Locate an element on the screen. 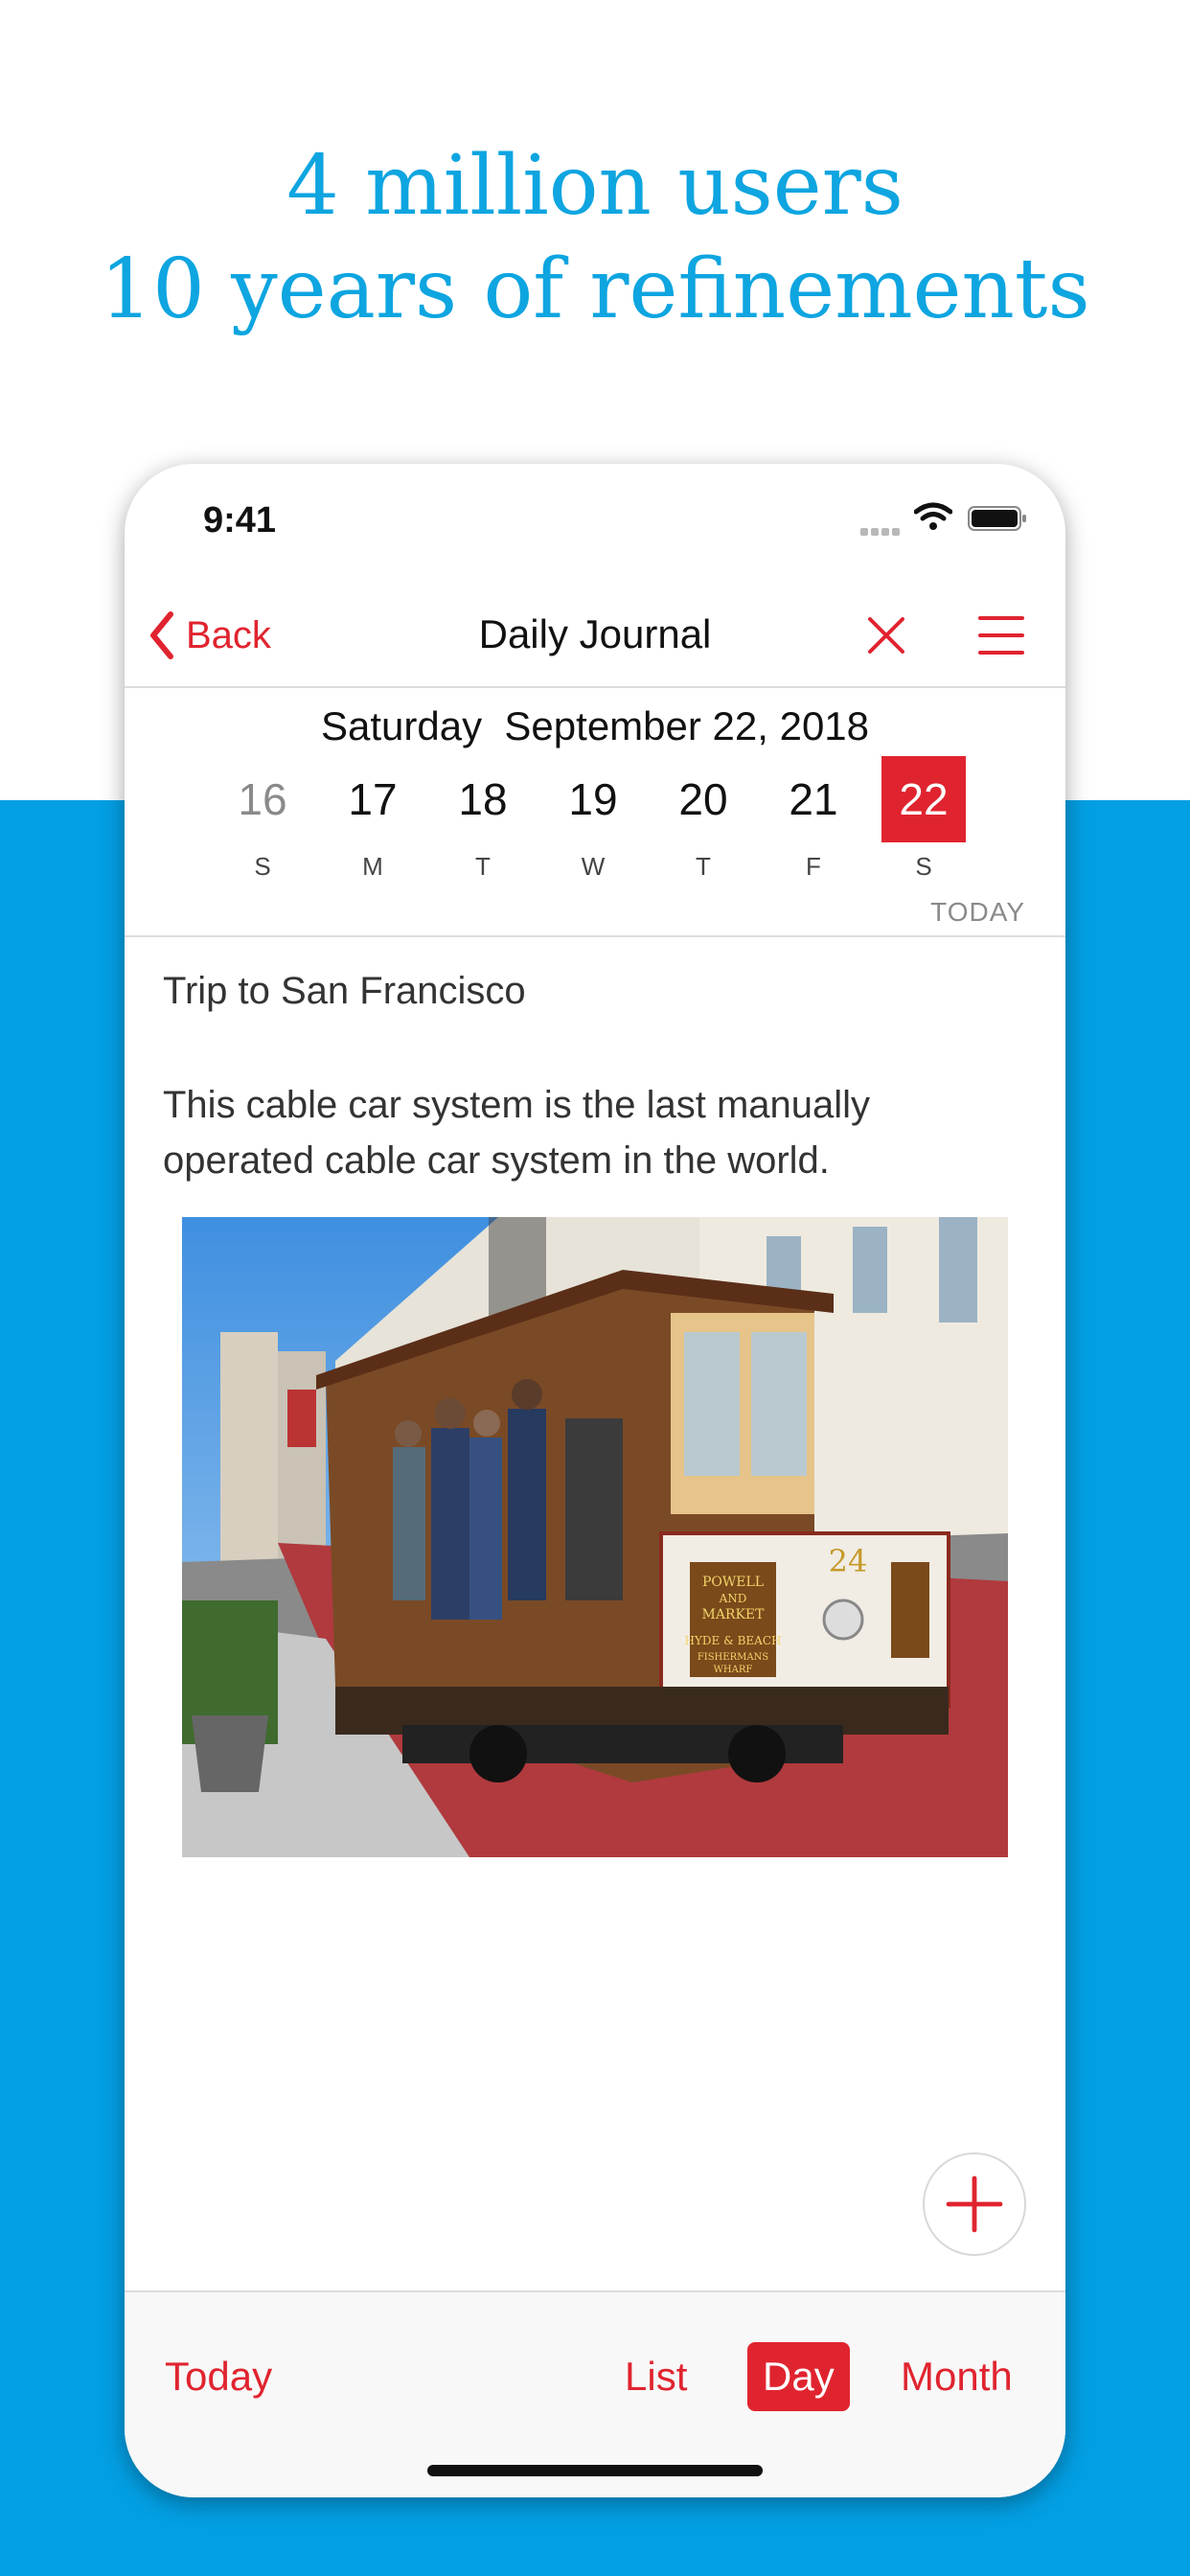 Image resolution: width=1190 pixels, height=2576 pixels. date-header: Saturday September 22, 2018 is located at coordinates (595, 726).